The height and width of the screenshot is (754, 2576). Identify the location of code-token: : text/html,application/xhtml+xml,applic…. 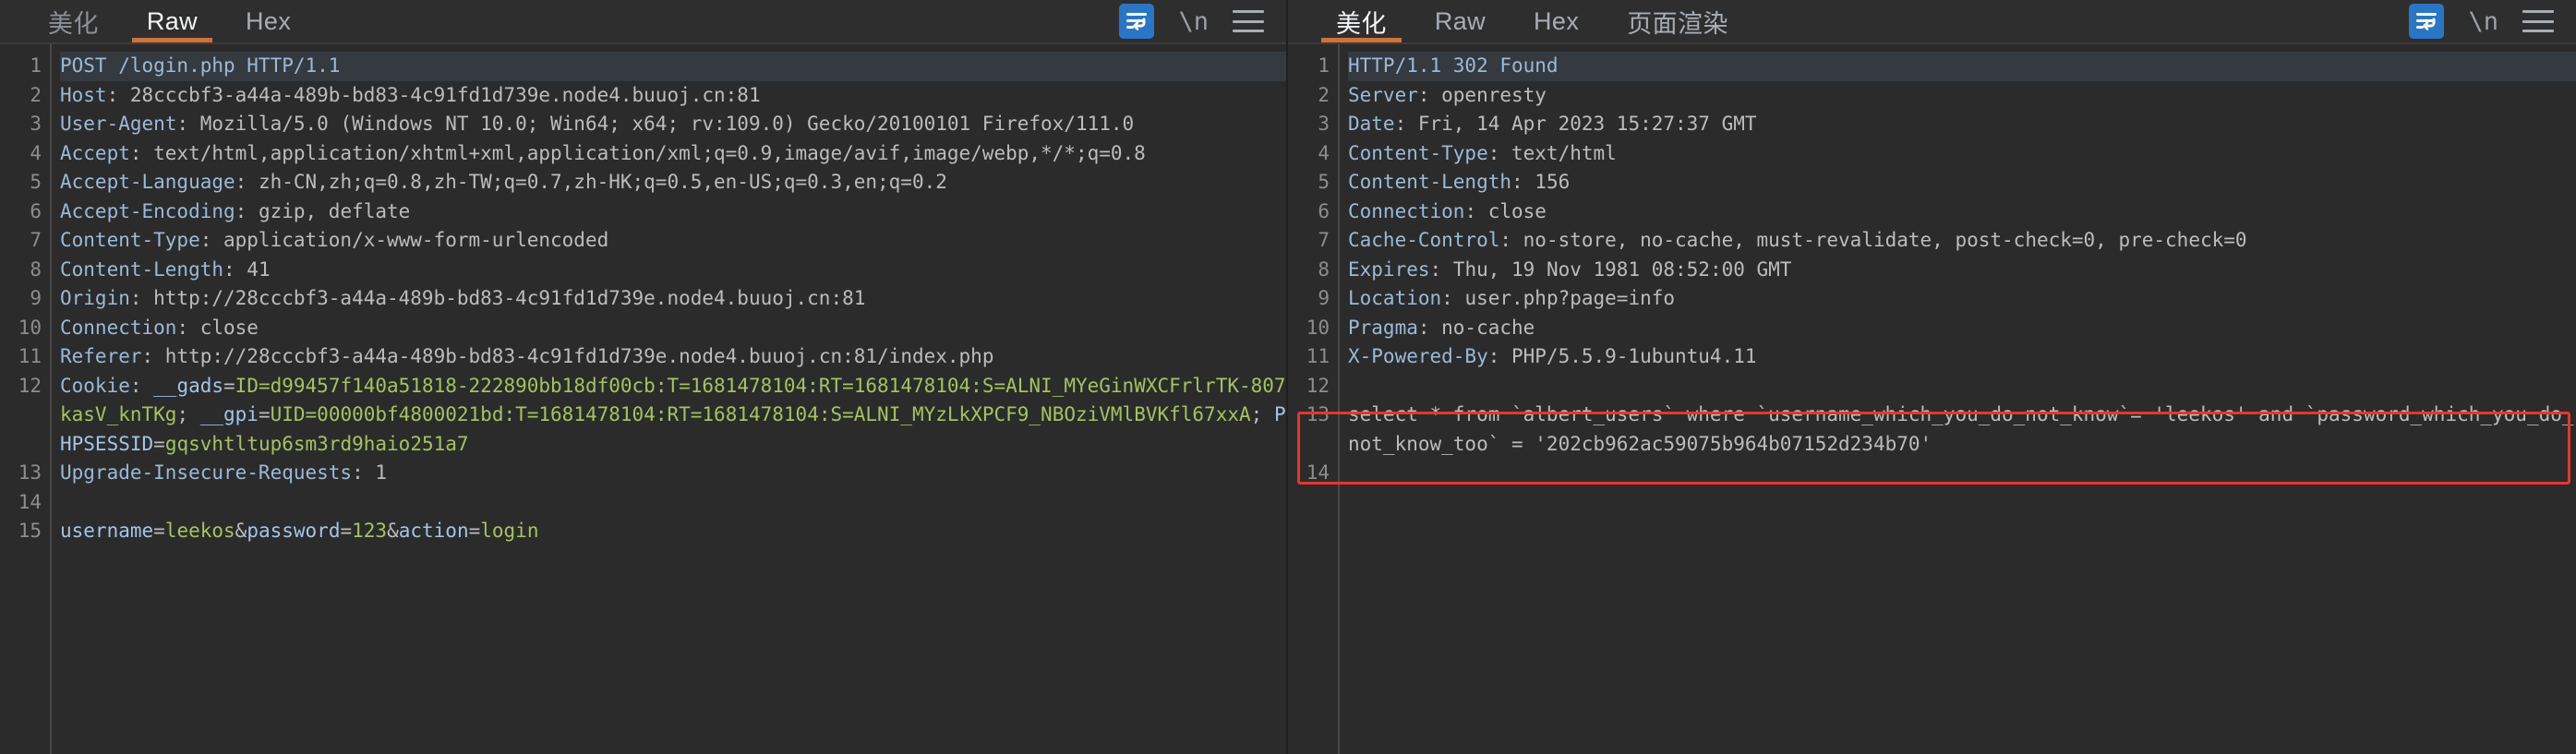
(637, 152).